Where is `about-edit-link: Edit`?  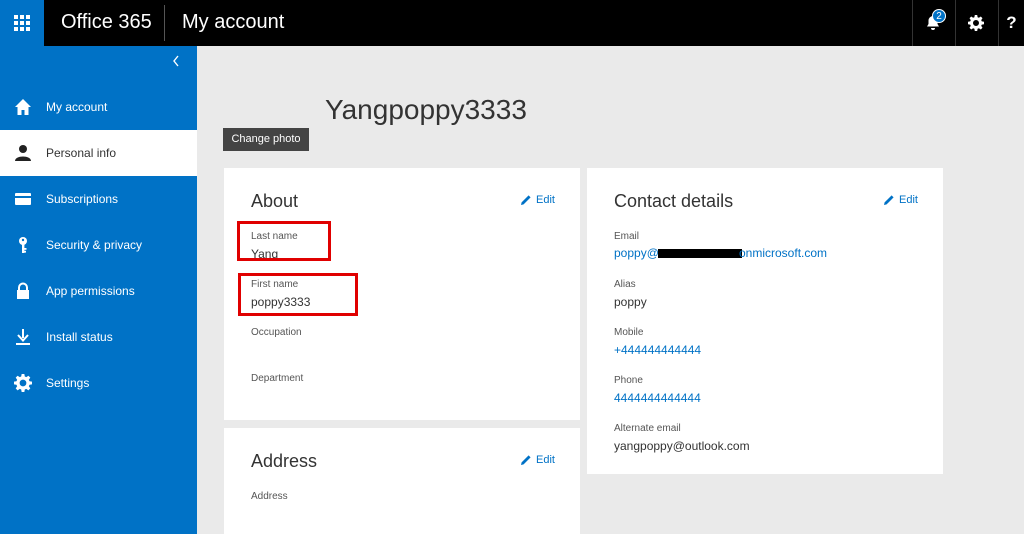
about-edit-link: Edit is located at coordinates (537, 200).